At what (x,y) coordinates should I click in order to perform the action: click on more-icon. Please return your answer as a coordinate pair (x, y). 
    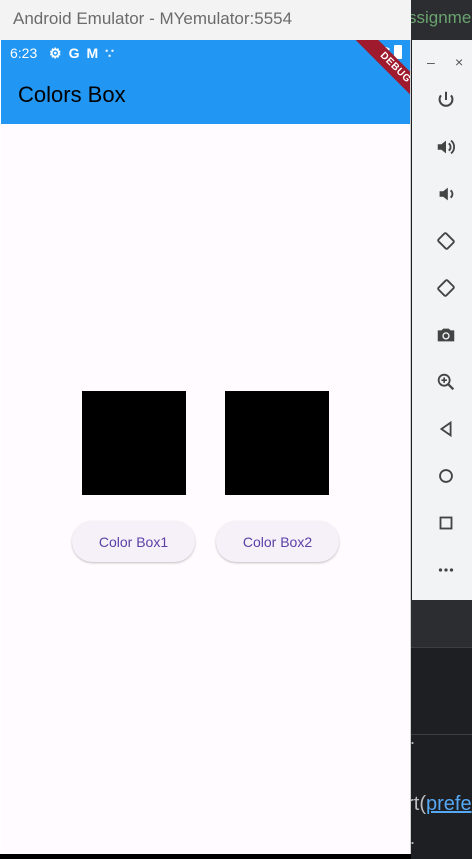
    Looking at the image, I should click on (446, 570).